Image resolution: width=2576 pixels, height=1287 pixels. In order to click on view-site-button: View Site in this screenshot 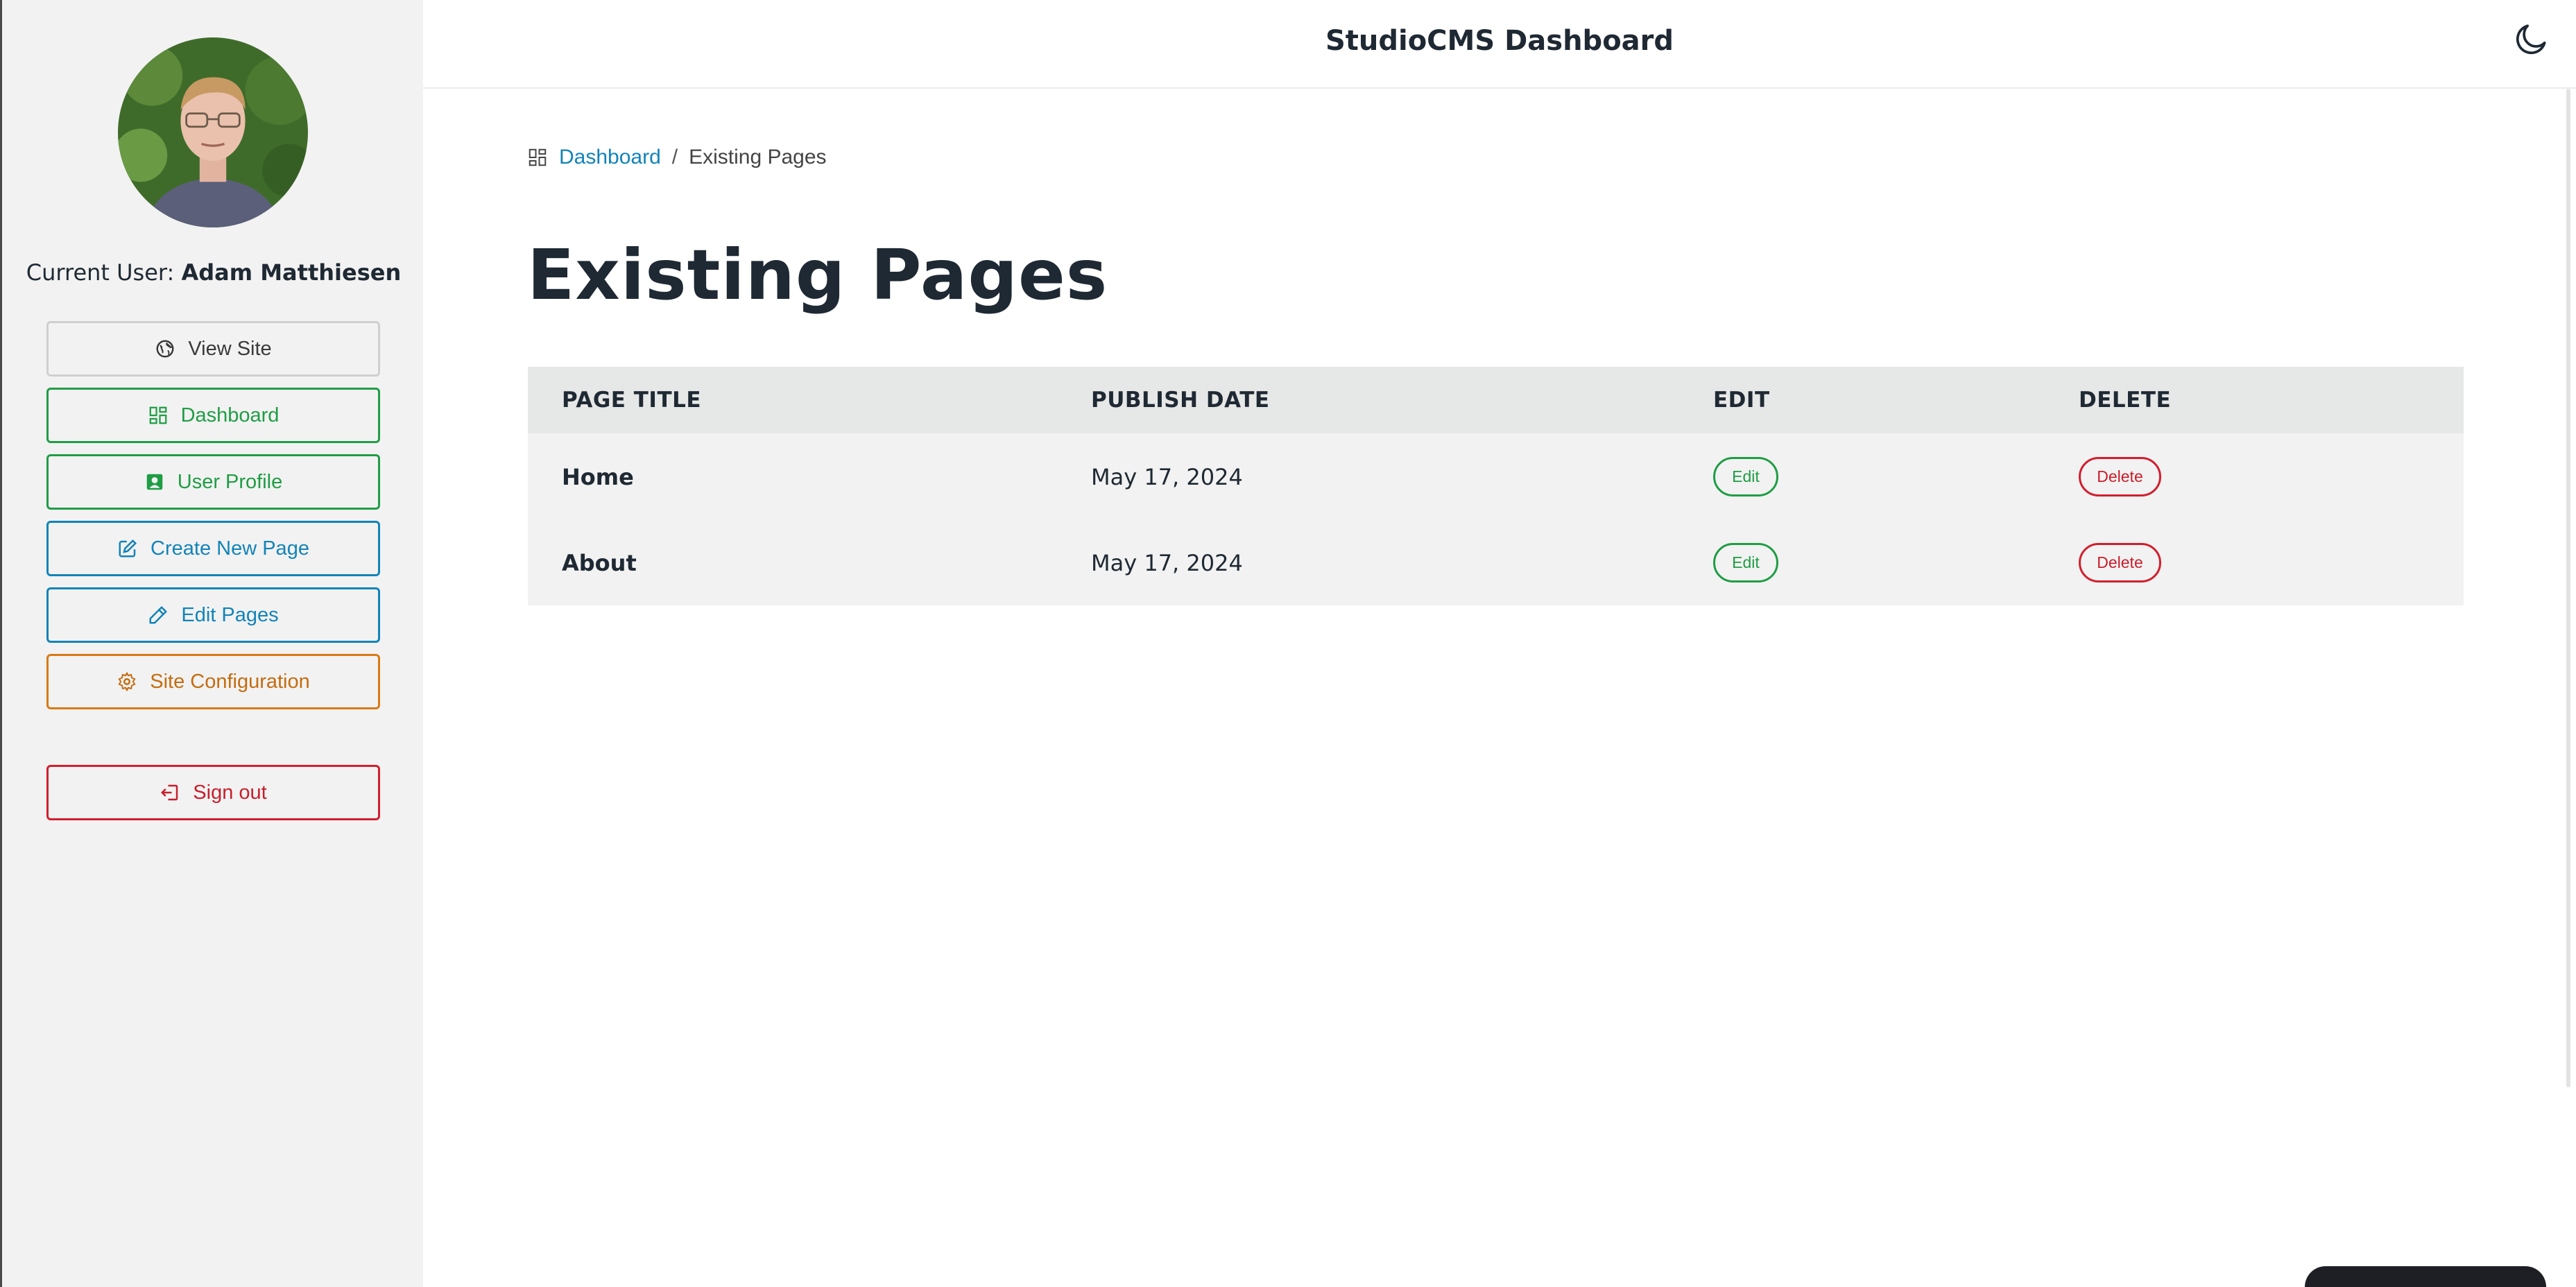, I will do `click(213, 349)`.